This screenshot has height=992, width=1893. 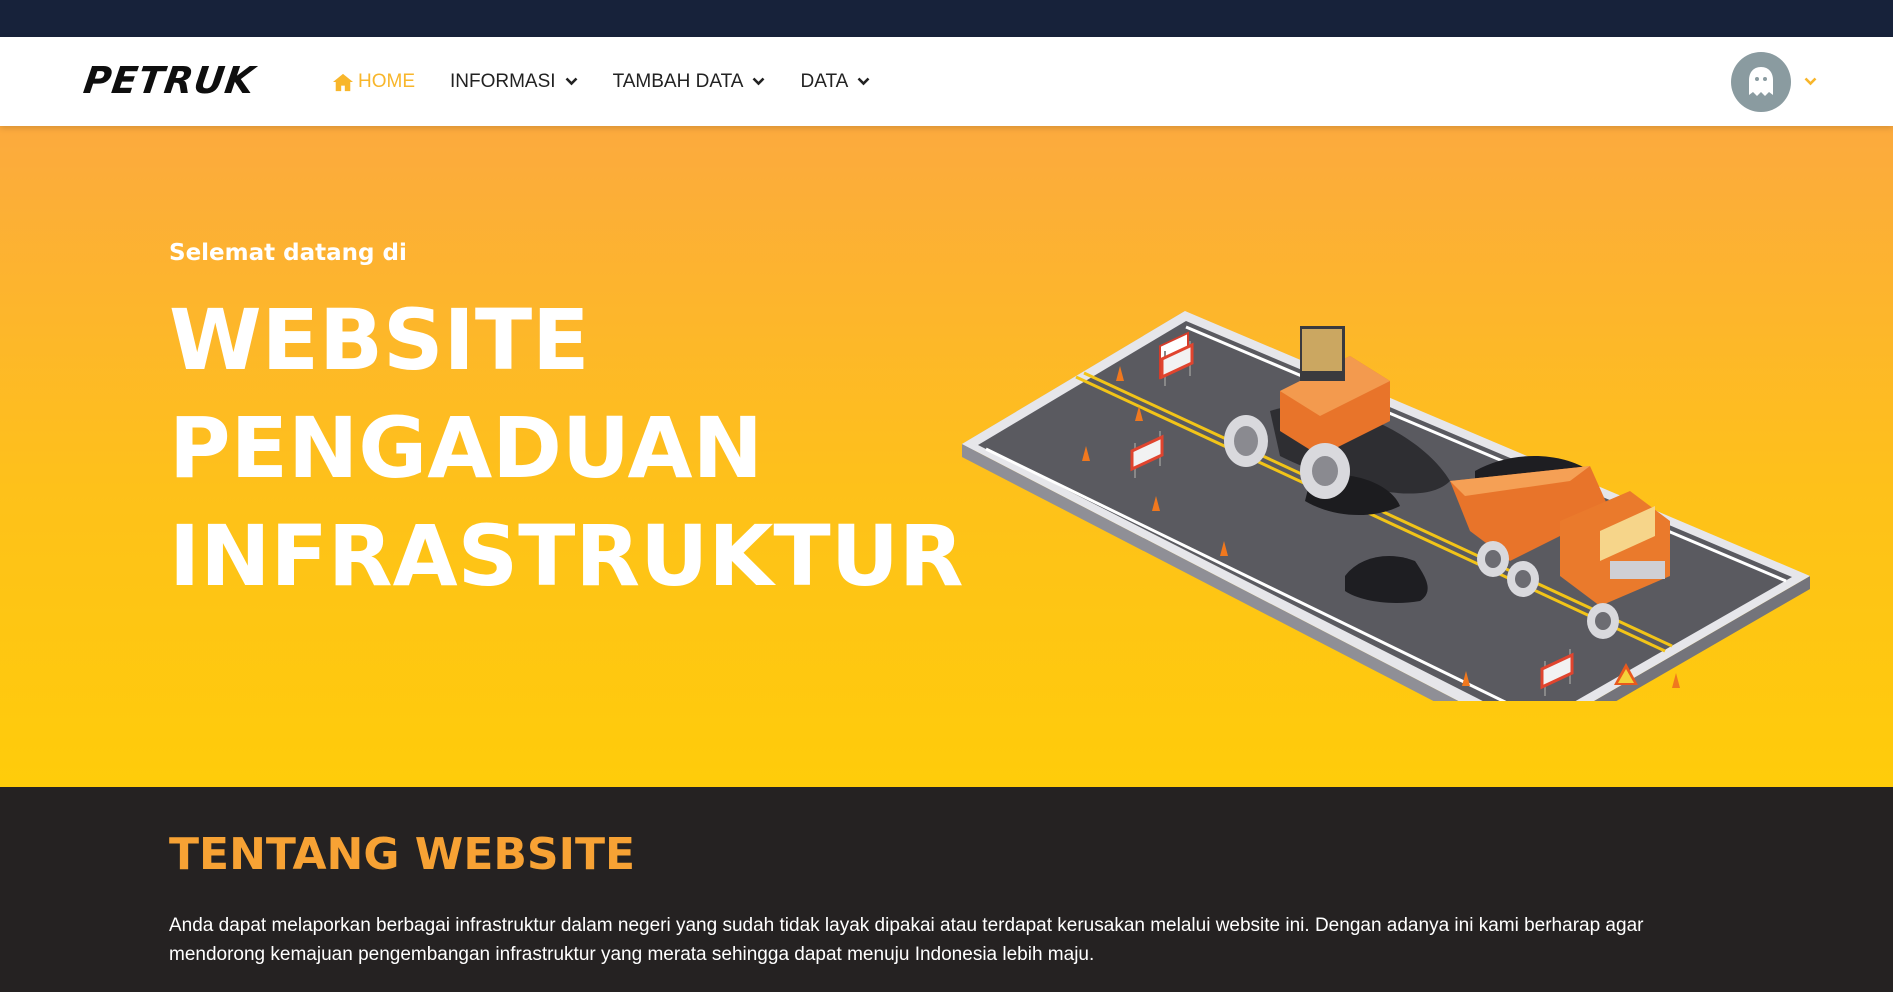 I want to click on nav-tambah-data-label: TAMBAH DATA, so click(x=678, y=81).